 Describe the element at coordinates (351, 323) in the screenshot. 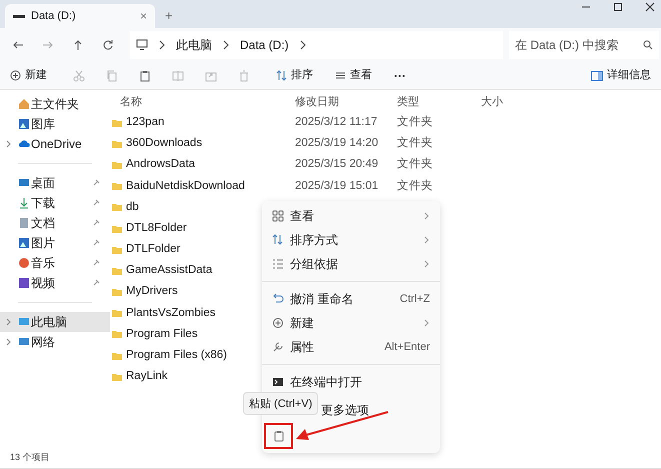

I see `menu-item: 新建` at that location.